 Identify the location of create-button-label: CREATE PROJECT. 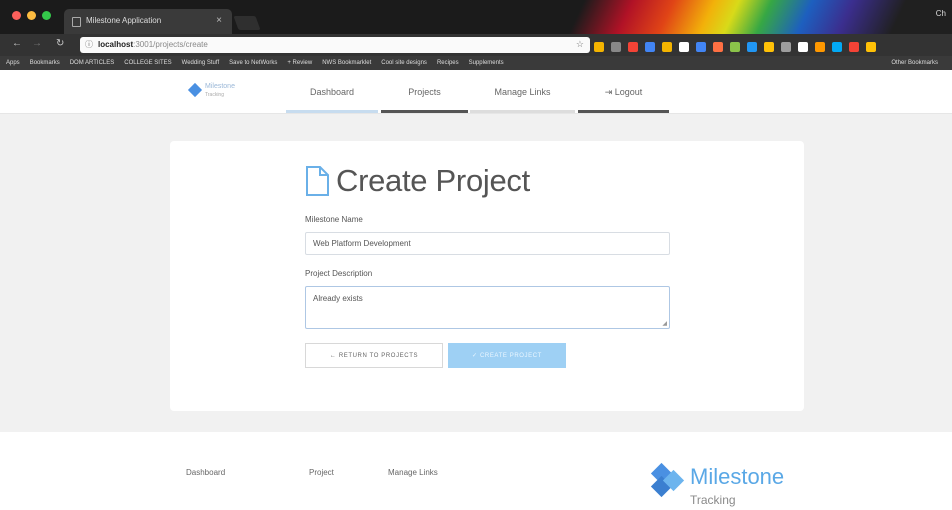
(510, 356).